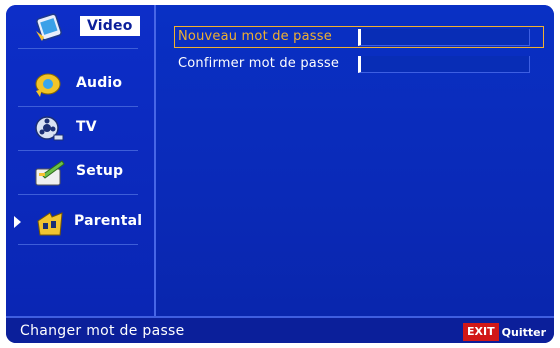 The height and width of the screenshot is (348, 560). I want to click on sidebar-item-label: Parental, so click(108, 221).